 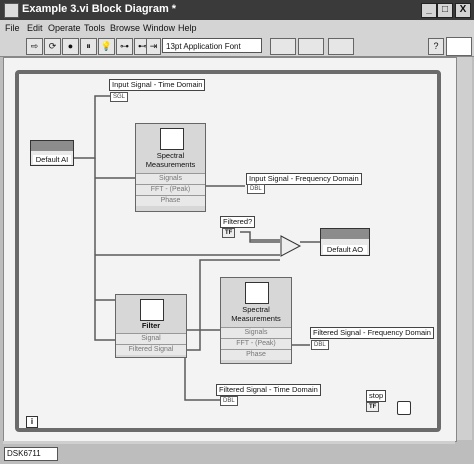 What do you see at coordinates (152, 310) in the screenshot?
I see `filter-icon` at bounding box center [152, 310].